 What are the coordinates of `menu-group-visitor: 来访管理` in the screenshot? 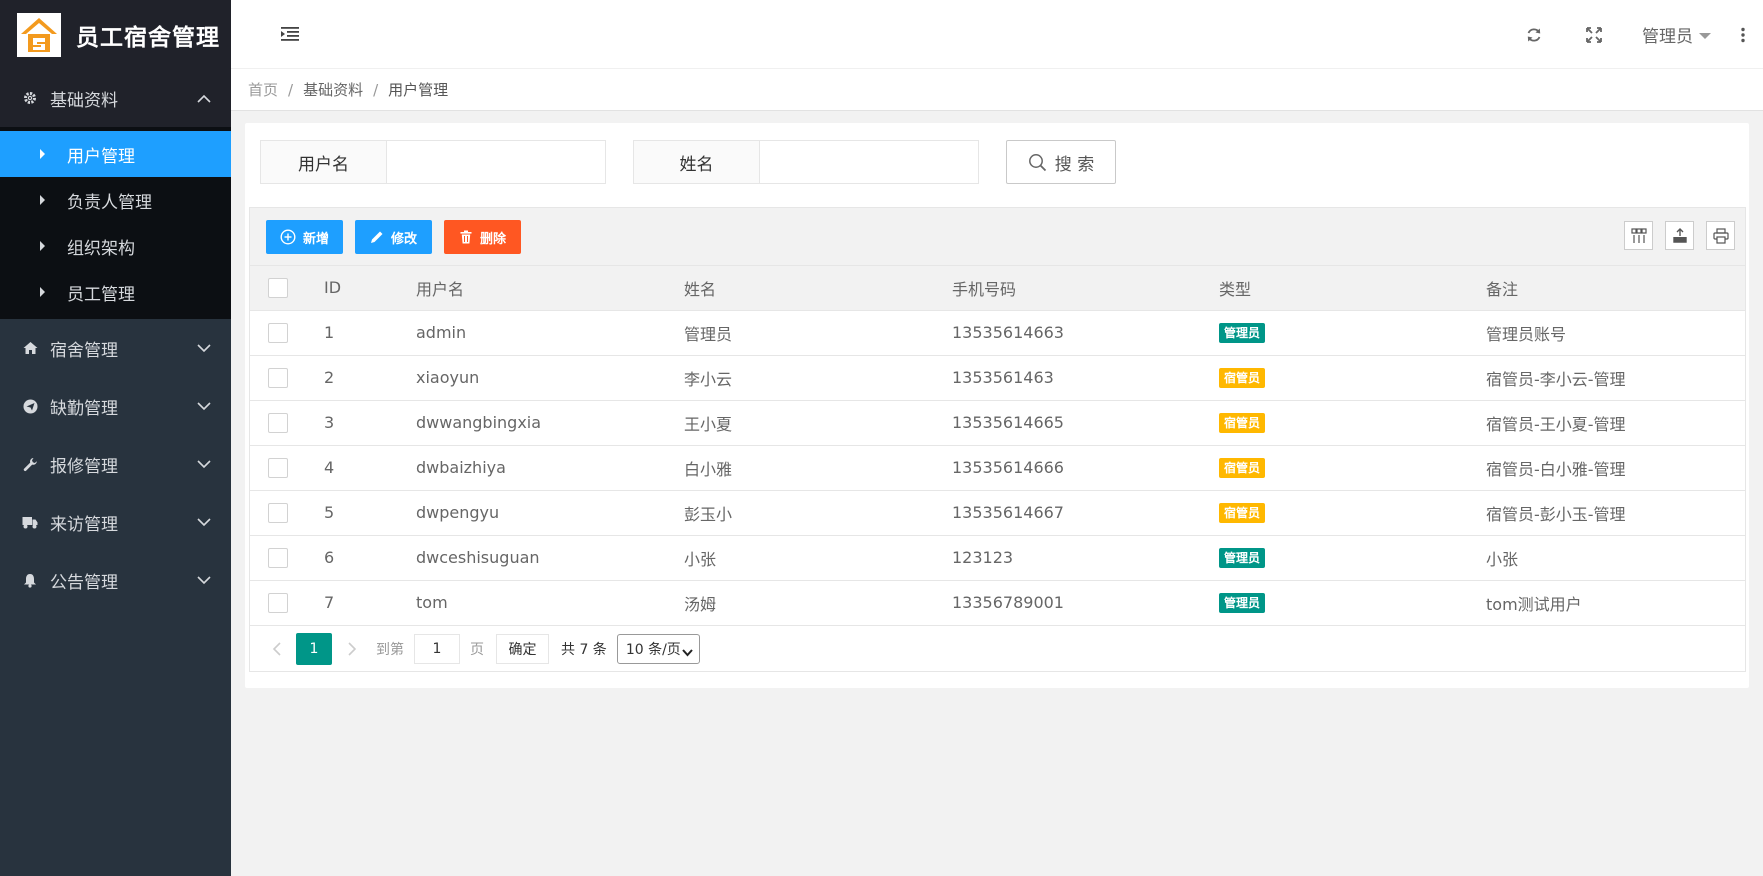 It's located at (115, 522).